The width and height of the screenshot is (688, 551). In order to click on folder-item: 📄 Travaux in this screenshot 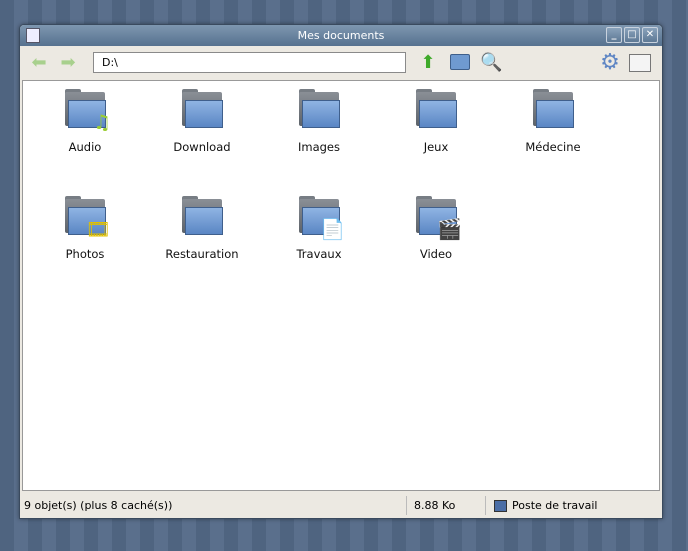, I will do `click(319, 228)`.